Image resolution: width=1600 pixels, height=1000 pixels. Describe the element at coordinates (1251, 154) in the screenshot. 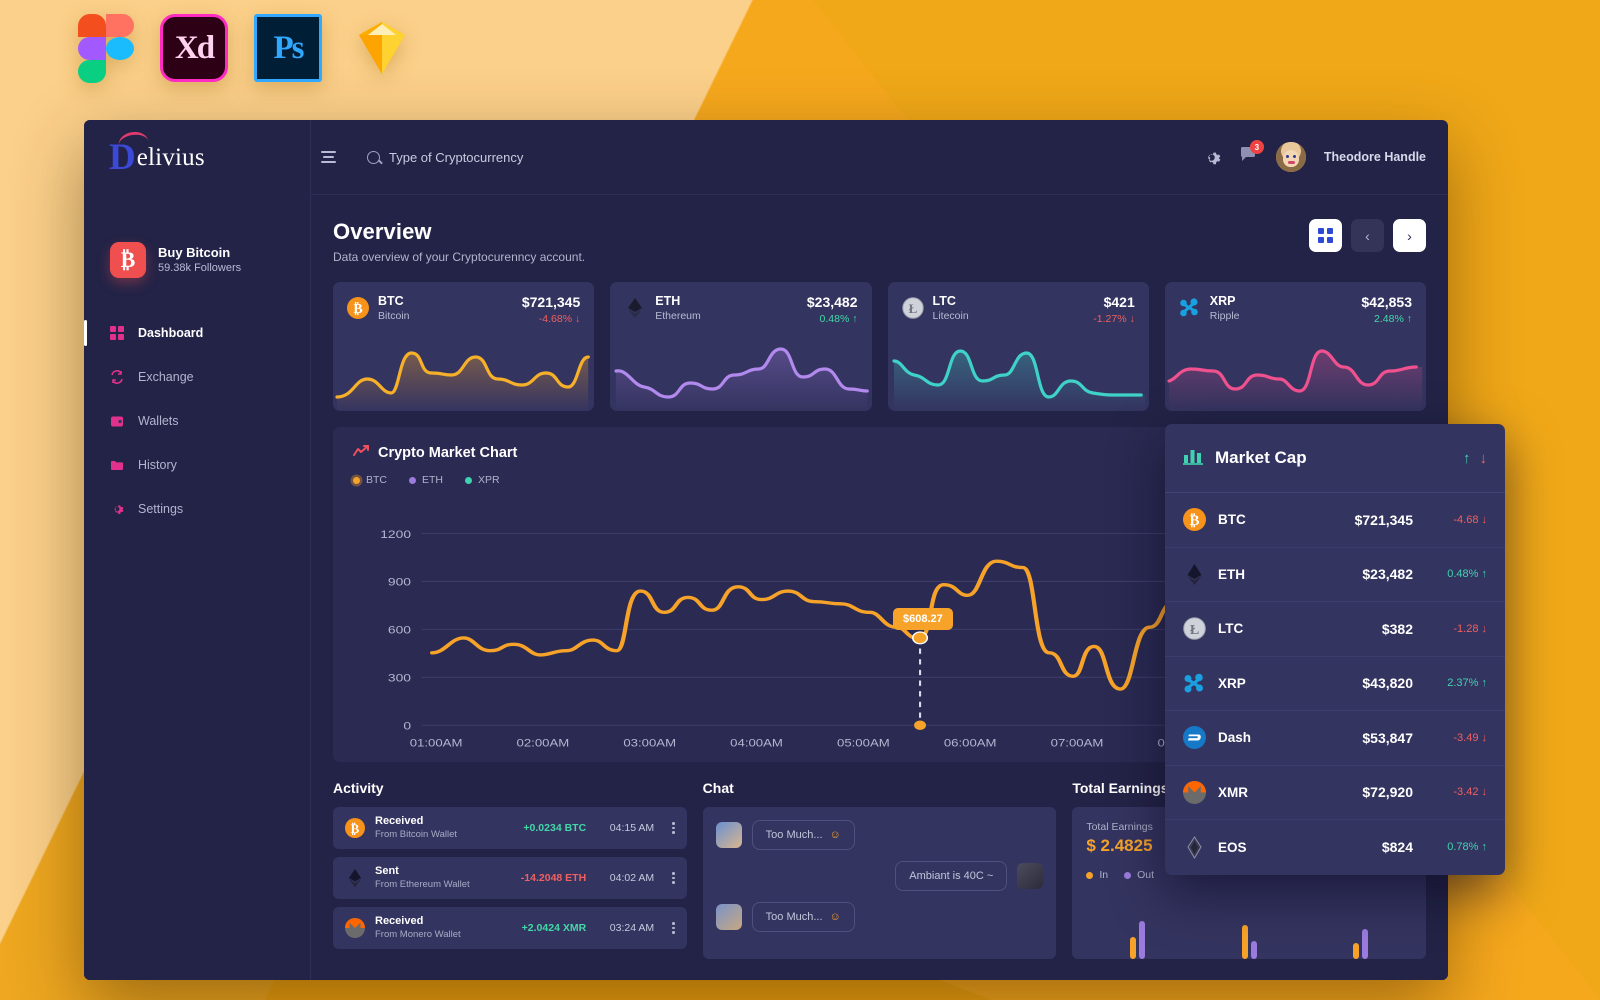

I see `notifications-button: 3` at that location.